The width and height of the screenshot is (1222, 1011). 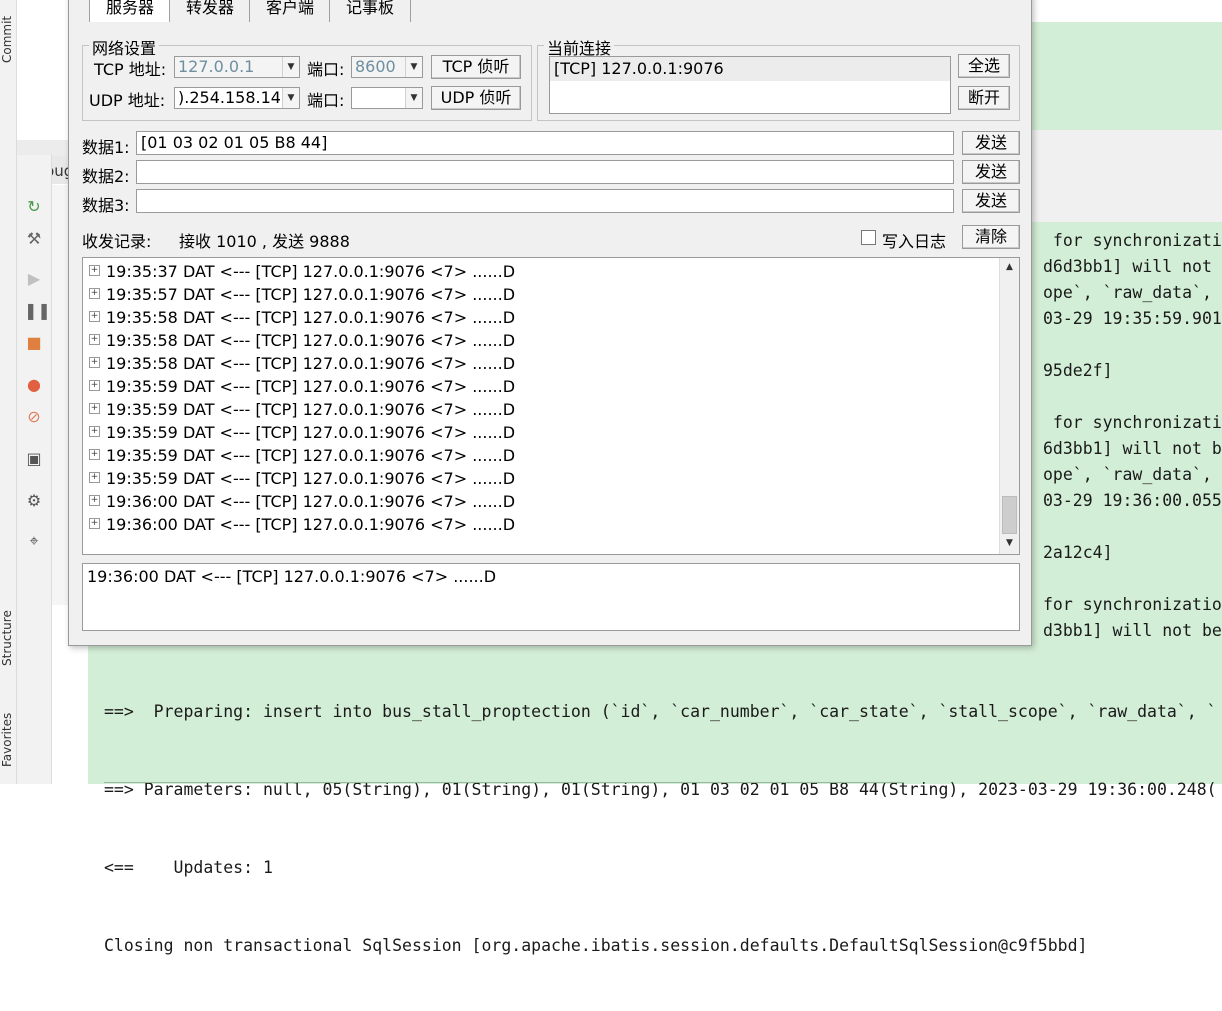 What do you see at coordinates (476, 67) in the screenshot?
I see `tcp-listen-button: TCP 侦听` at bounding box center [476, 67].